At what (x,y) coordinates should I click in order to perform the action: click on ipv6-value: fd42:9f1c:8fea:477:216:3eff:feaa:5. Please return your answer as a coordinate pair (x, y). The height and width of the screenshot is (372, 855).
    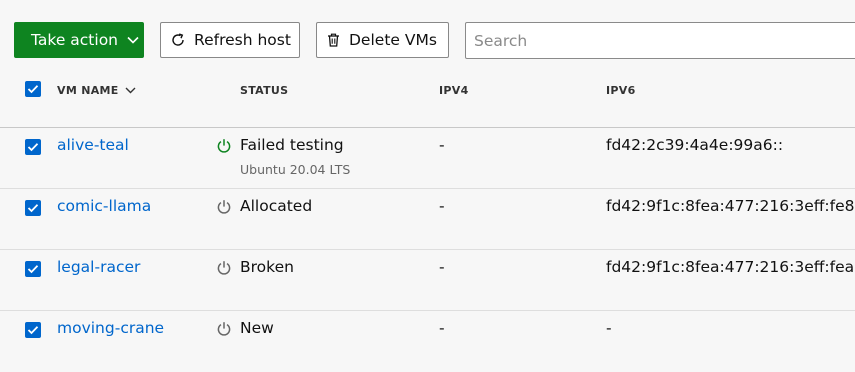
    Looking at the image, I should click on (730, 267).